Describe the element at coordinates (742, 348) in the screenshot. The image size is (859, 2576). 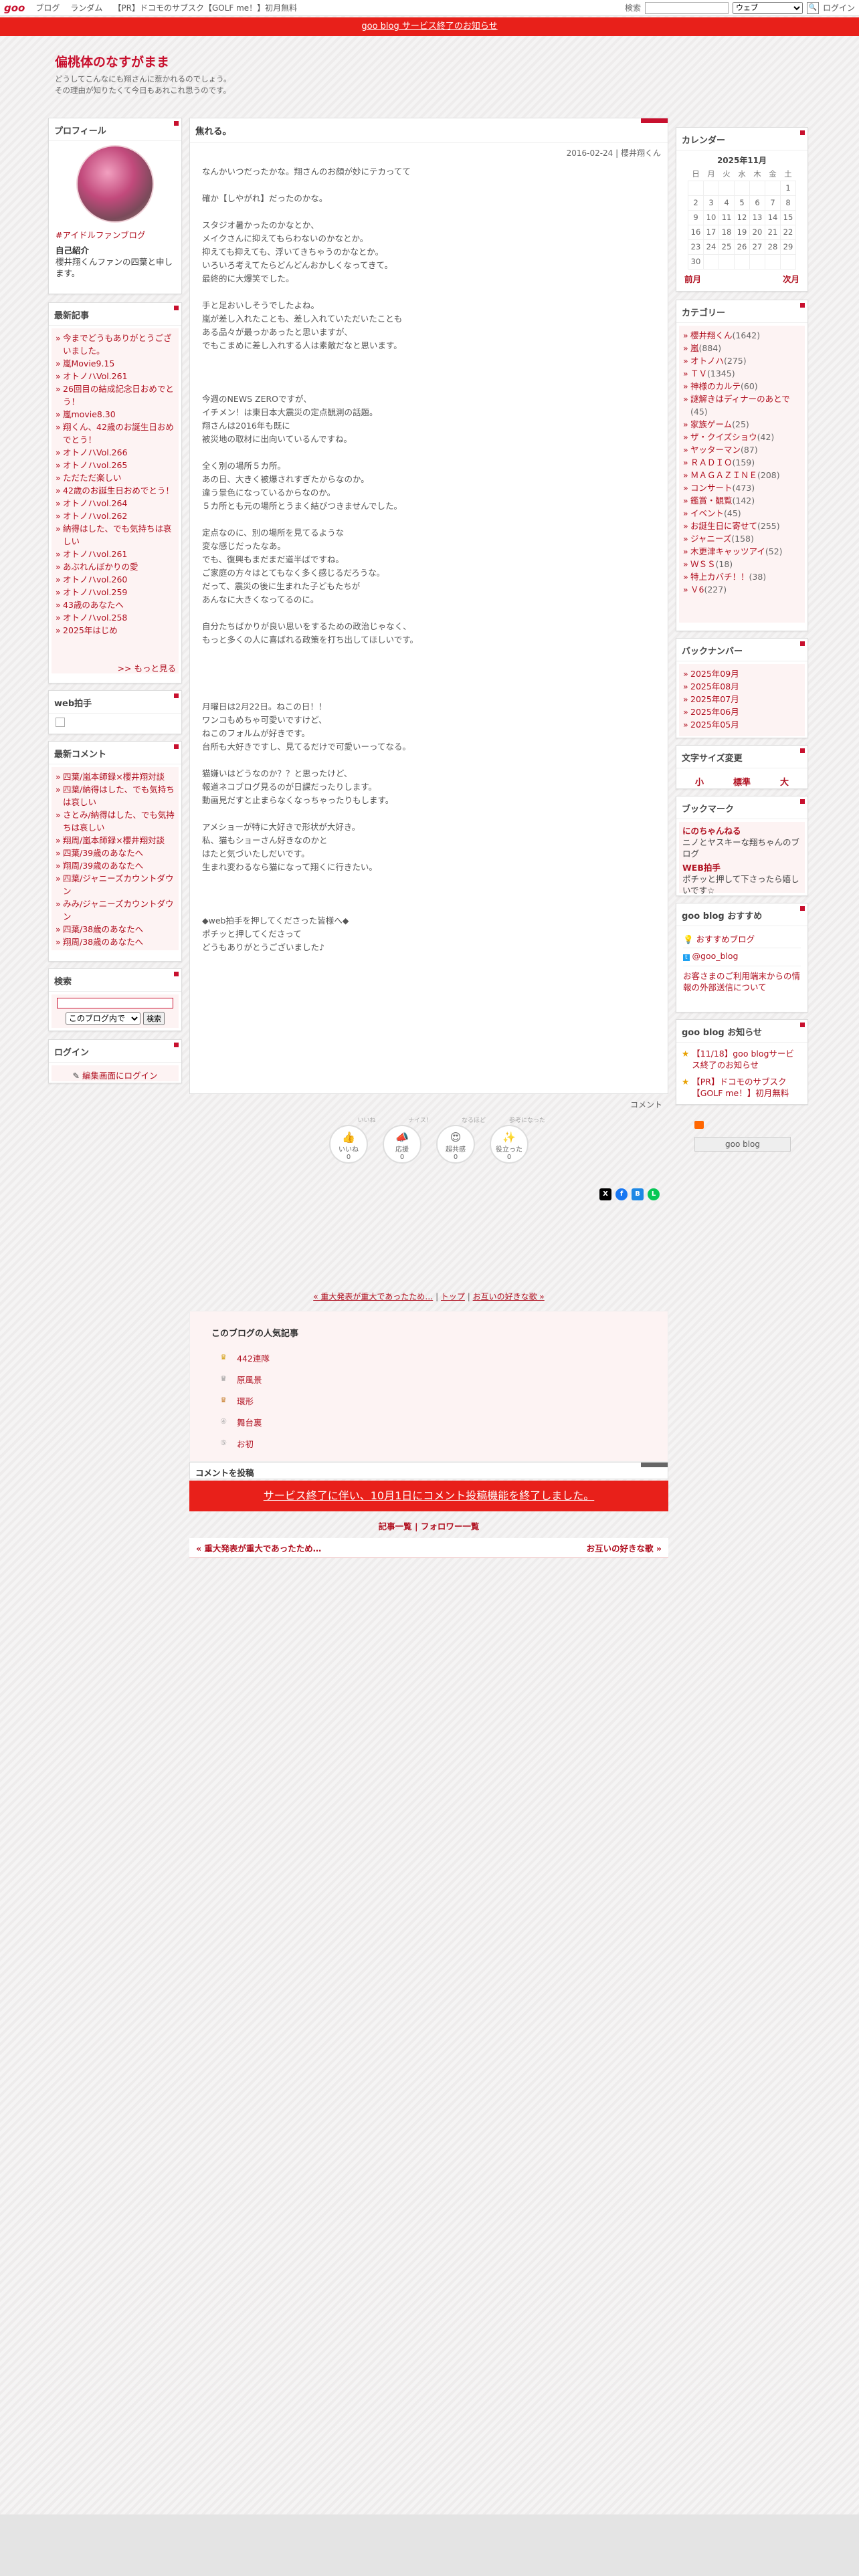
I see `category-item: 嵐(884)` at that location.